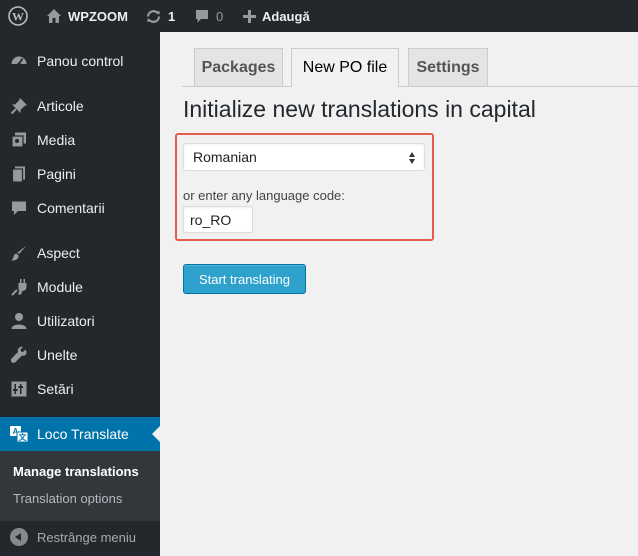 The height and width of the screenshot is (556, 638). Describe the element at coordinates (18, 140) in the screenshot. I see `media-icon` at that location.